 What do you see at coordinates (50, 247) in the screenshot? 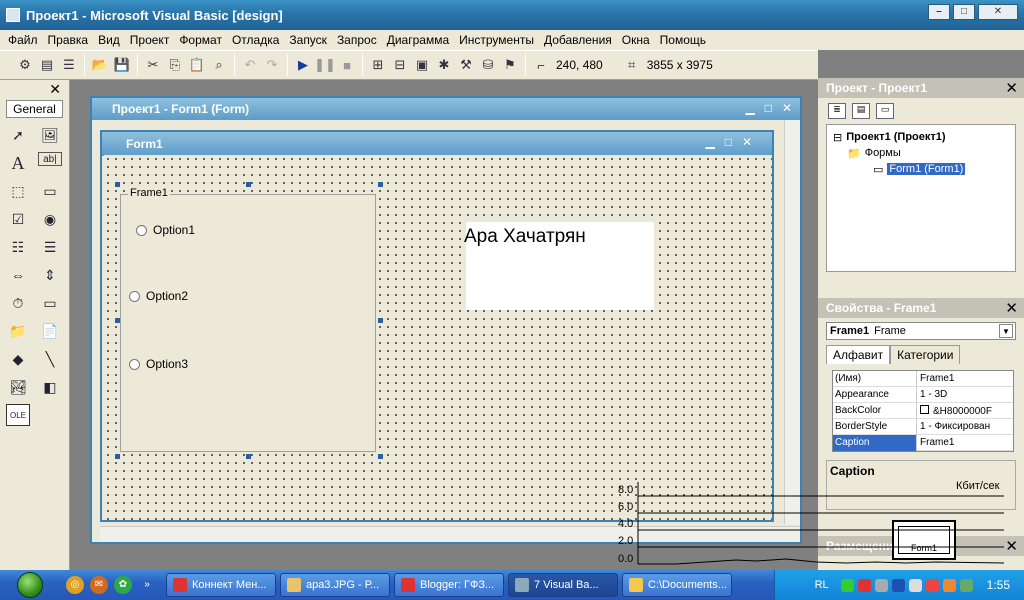
I see `listbox-tool-icon: ☰` at bounding box center [50, 247].